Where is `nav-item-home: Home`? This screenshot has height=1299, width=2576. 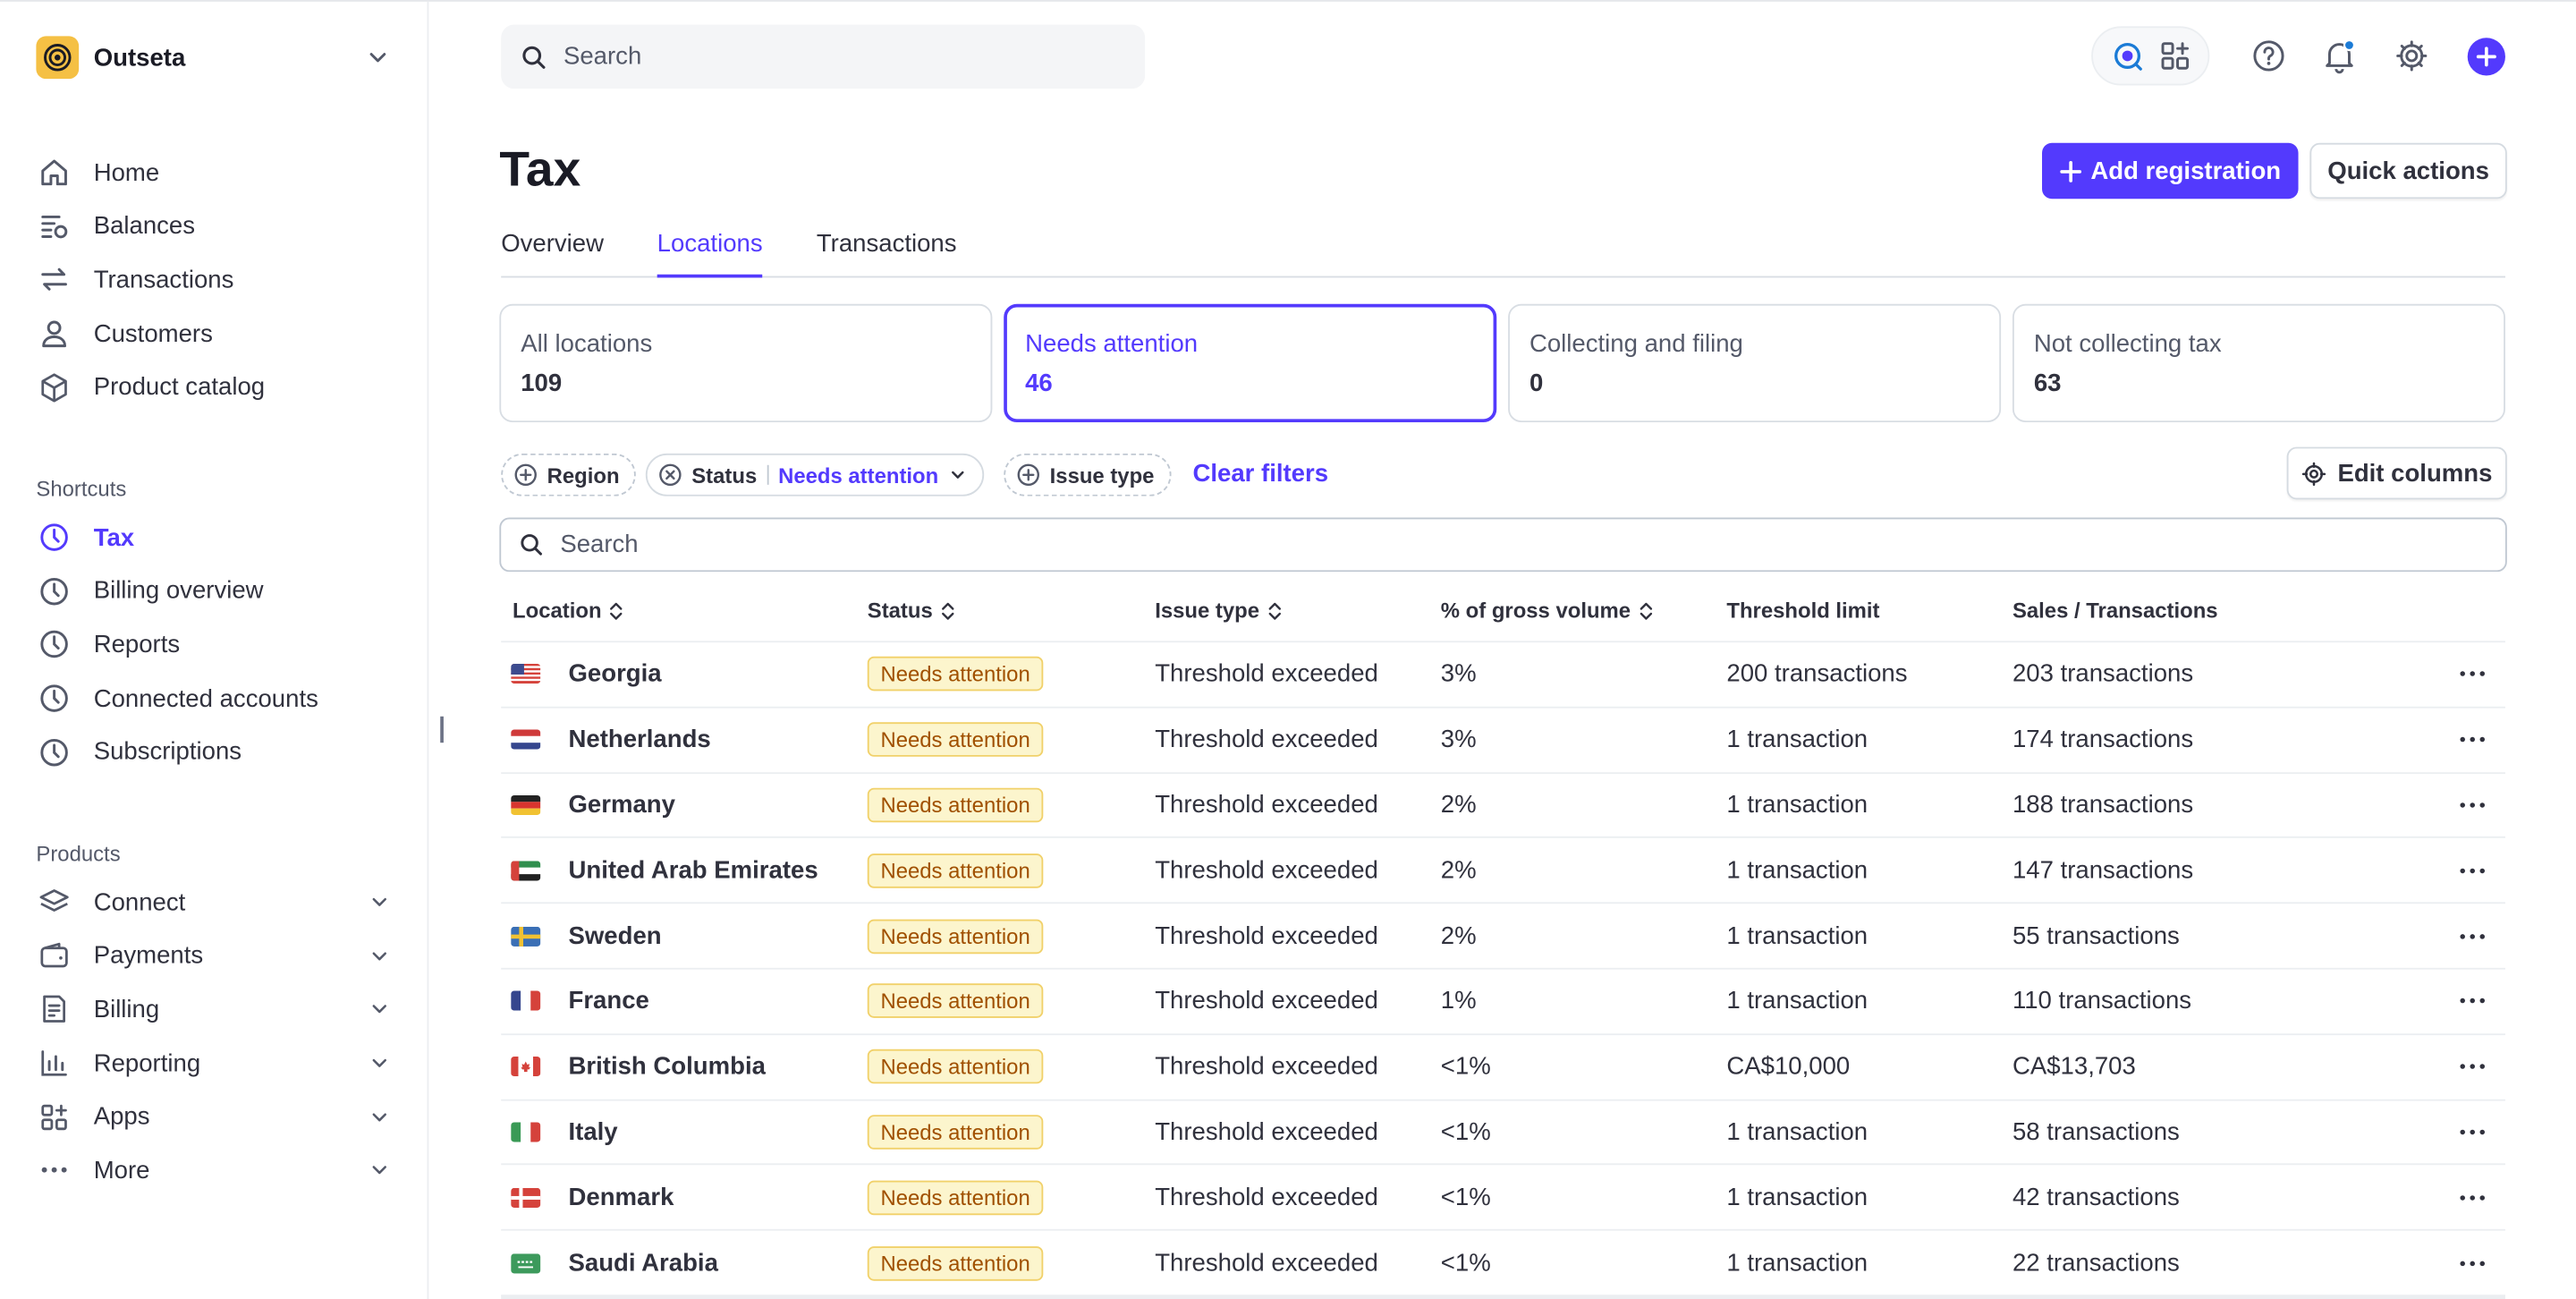 nav-item-home: Home is located at coordinates (213, 173).